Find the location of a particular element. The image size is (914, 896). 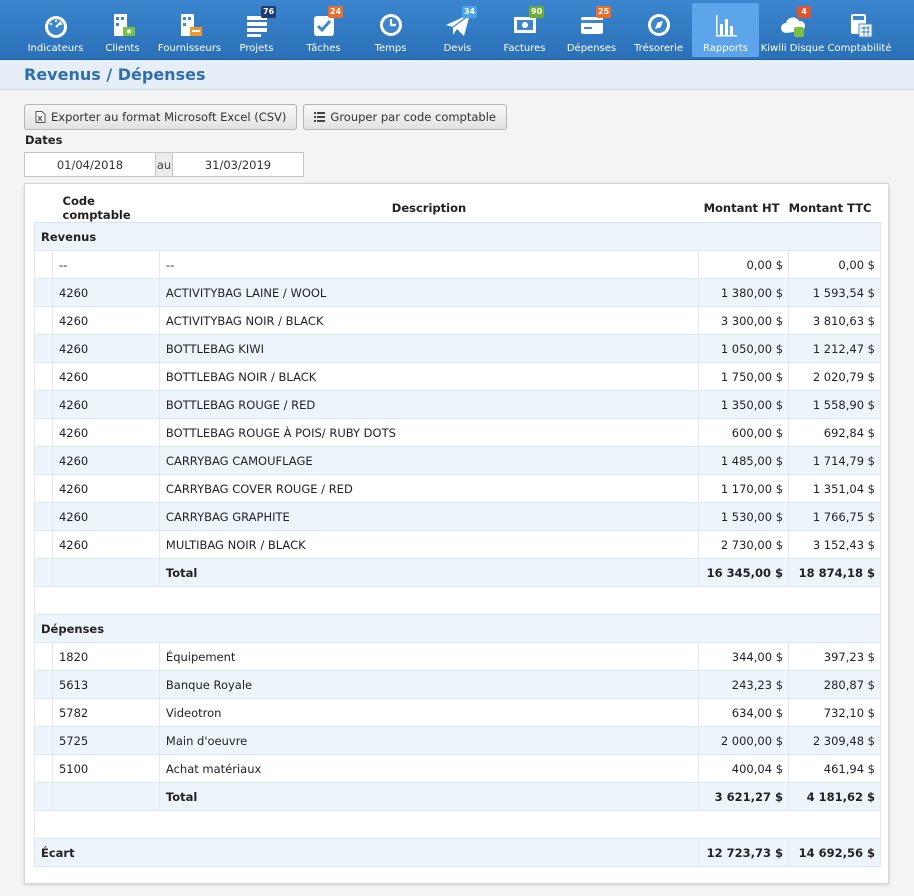

nav-item-invoice: Factures 90 is located at coordinates (524, 30).